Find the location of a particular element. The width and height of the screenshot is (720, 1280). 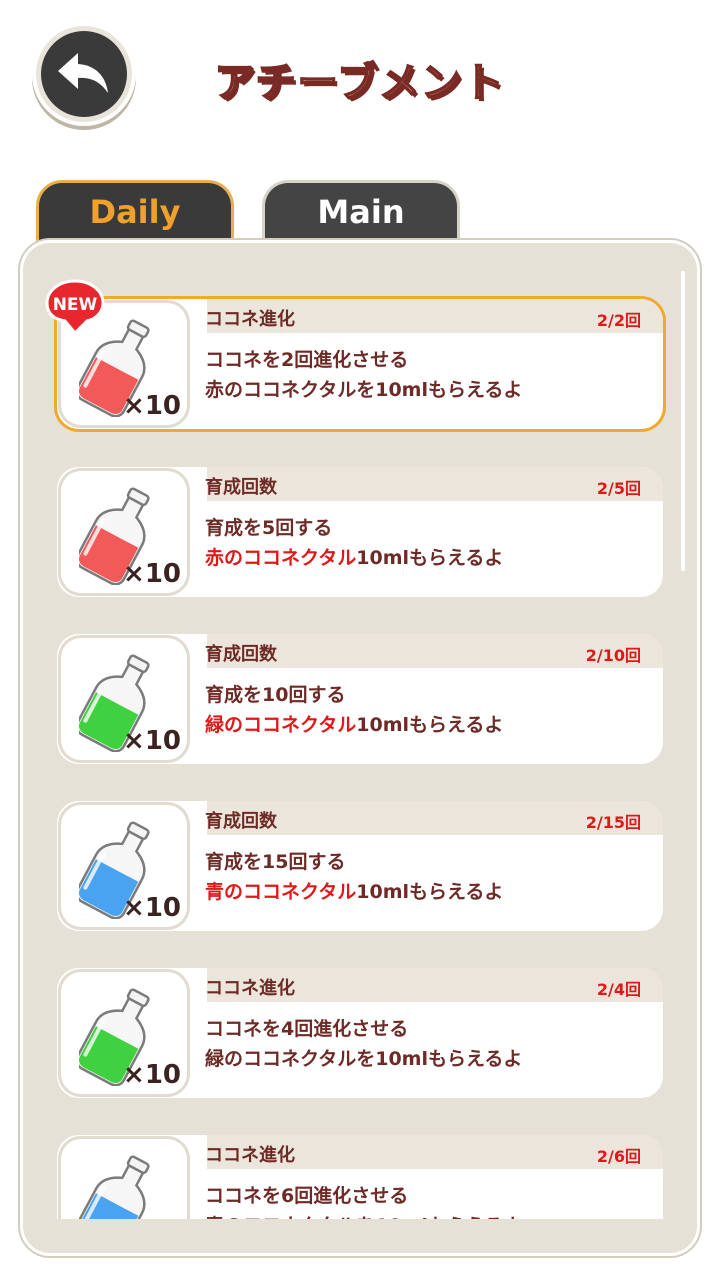

reward-text-plain: 緑のココネクタルを10mlもらえるよ is located at coordinates (364, 1059).